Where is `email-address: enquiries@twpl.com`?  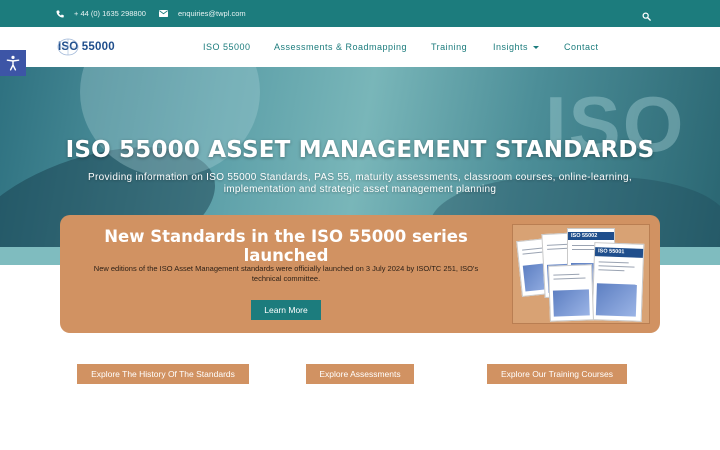 email-address: enquiries@twpl.com is located at coordinates (212, 13).